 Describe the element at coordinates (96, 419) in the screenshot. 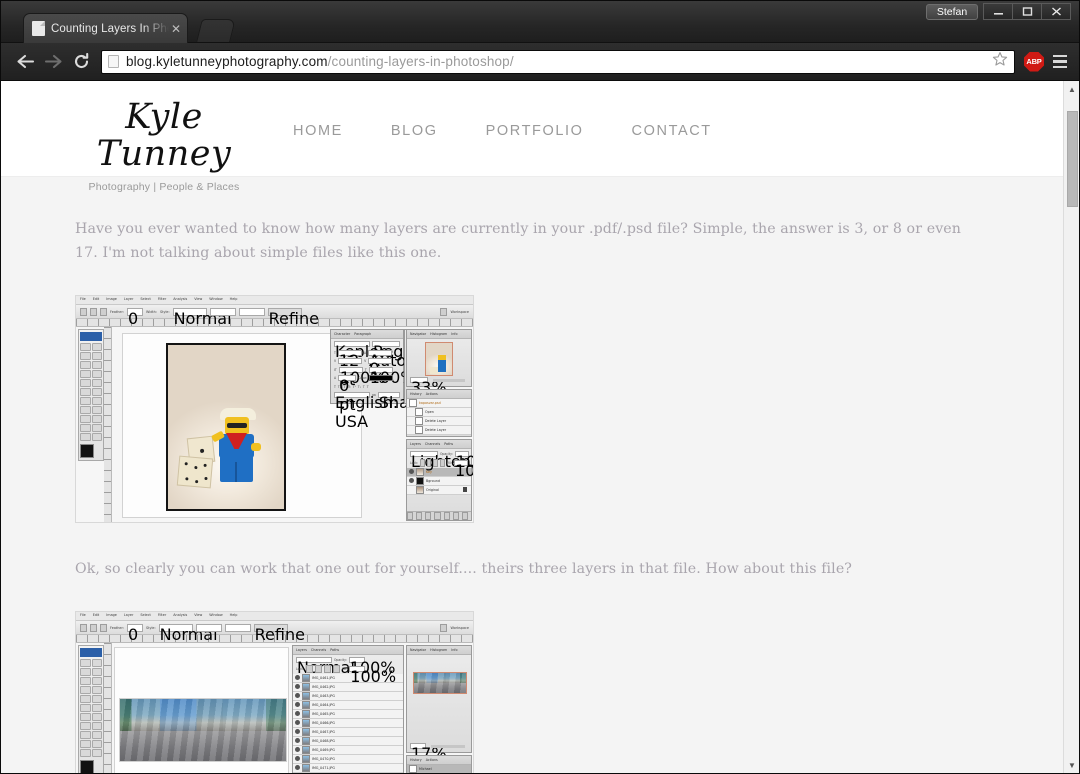

I see `type-tool-icon` at that location.